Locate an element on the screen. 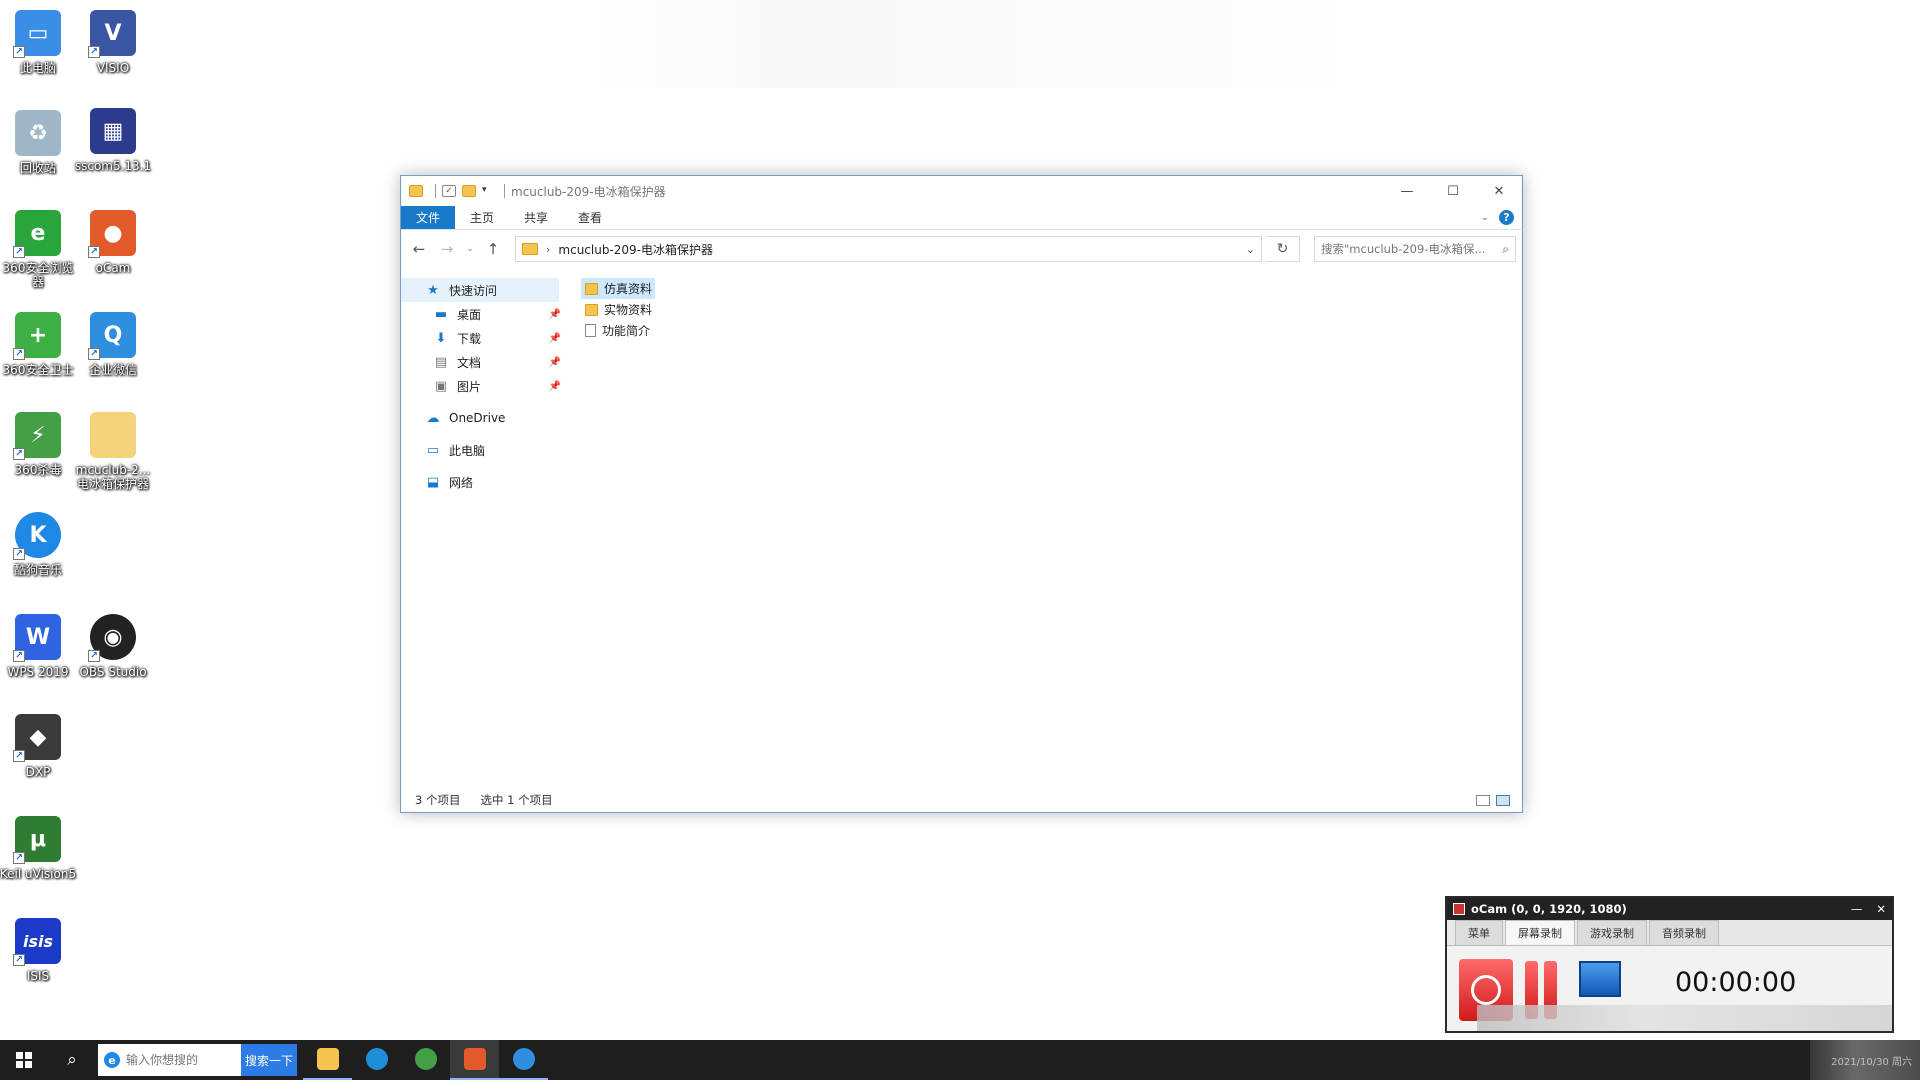  back-button: ← is located at coordinates (419, 249).